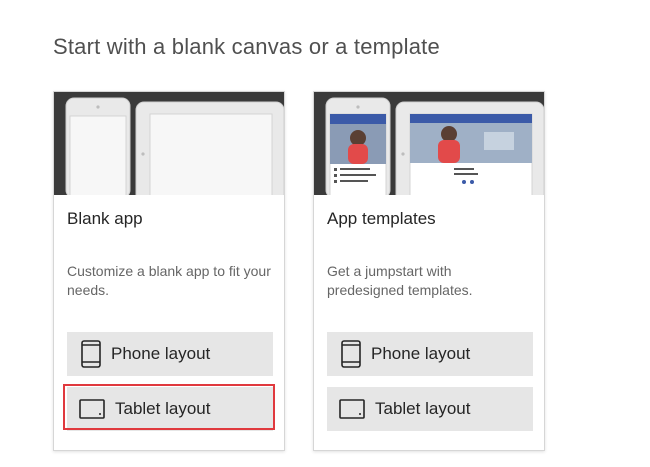 This screenshot has width=650, height=467. I want to click on blank-app-phone-layout-button: Phone layout, so click(170, 354).